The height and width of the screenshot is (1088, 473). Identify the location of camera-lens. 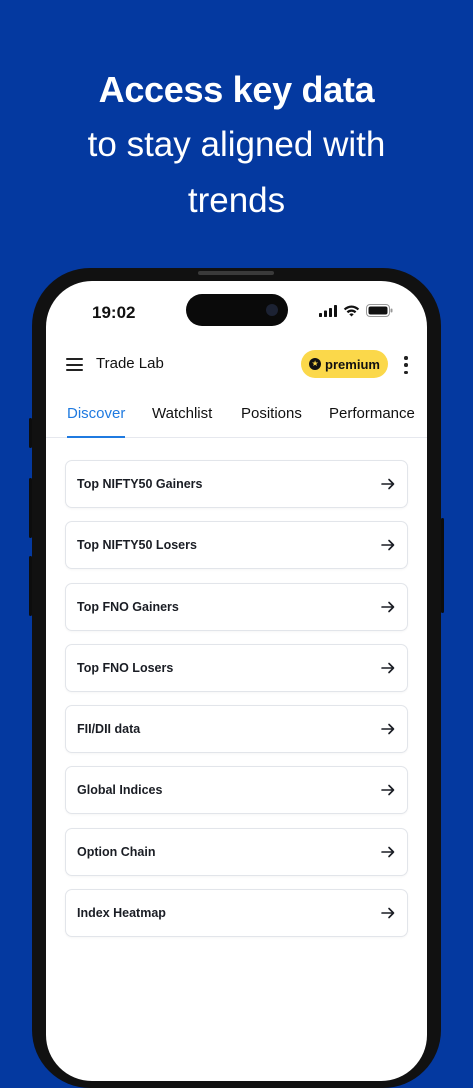
(272, 310).